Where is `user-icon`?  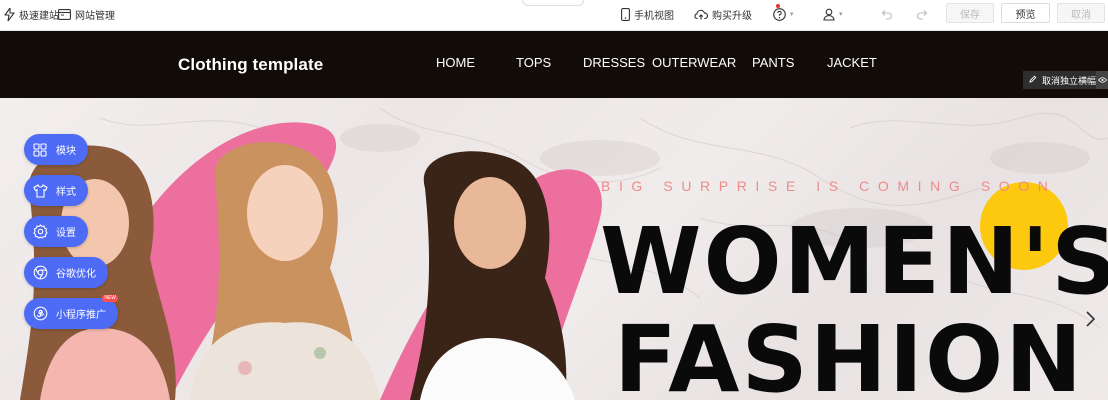 user-icon is located at coordinates (829, 14).